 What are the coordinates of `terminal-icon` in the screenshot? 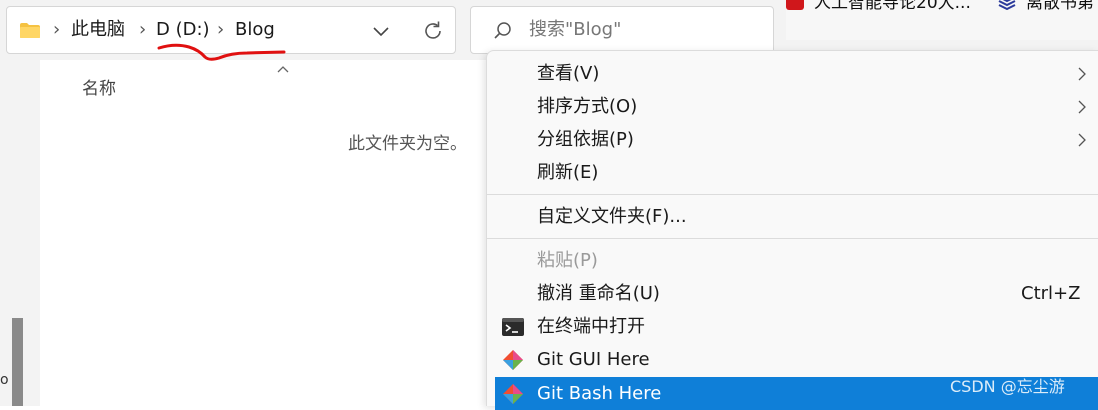 It's located at (513, 327).